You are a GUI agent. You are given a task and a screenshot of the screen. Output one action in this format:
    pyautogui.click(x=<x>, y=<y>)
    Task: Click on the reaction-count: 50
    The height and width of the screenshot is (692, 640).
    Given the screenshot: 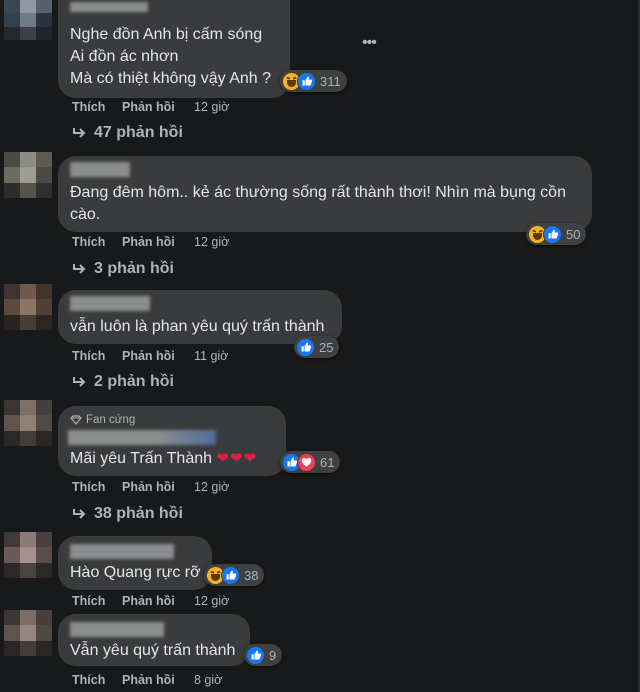 What is the action you would take?
    pyautogui.click(x=573, y=234)
    